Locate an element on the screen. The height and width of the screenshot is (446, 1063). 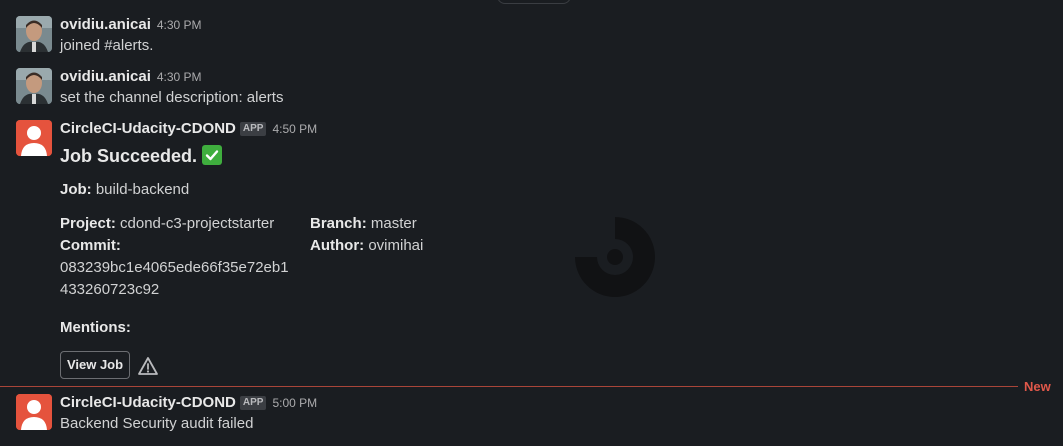
message-text: joined #alerts. is located at coordinates (107, 45).